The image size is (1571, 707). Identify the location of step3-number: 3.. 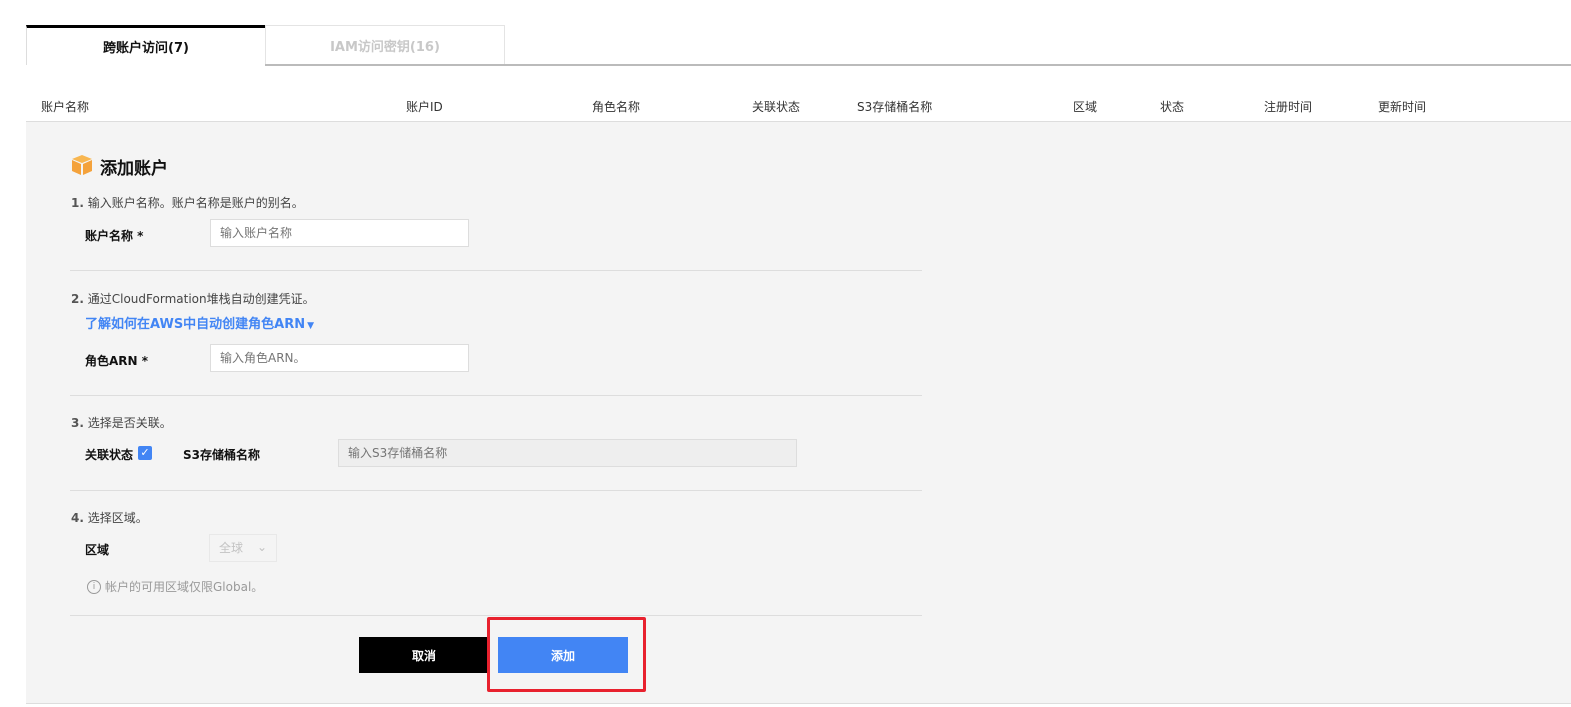
(77, 423).